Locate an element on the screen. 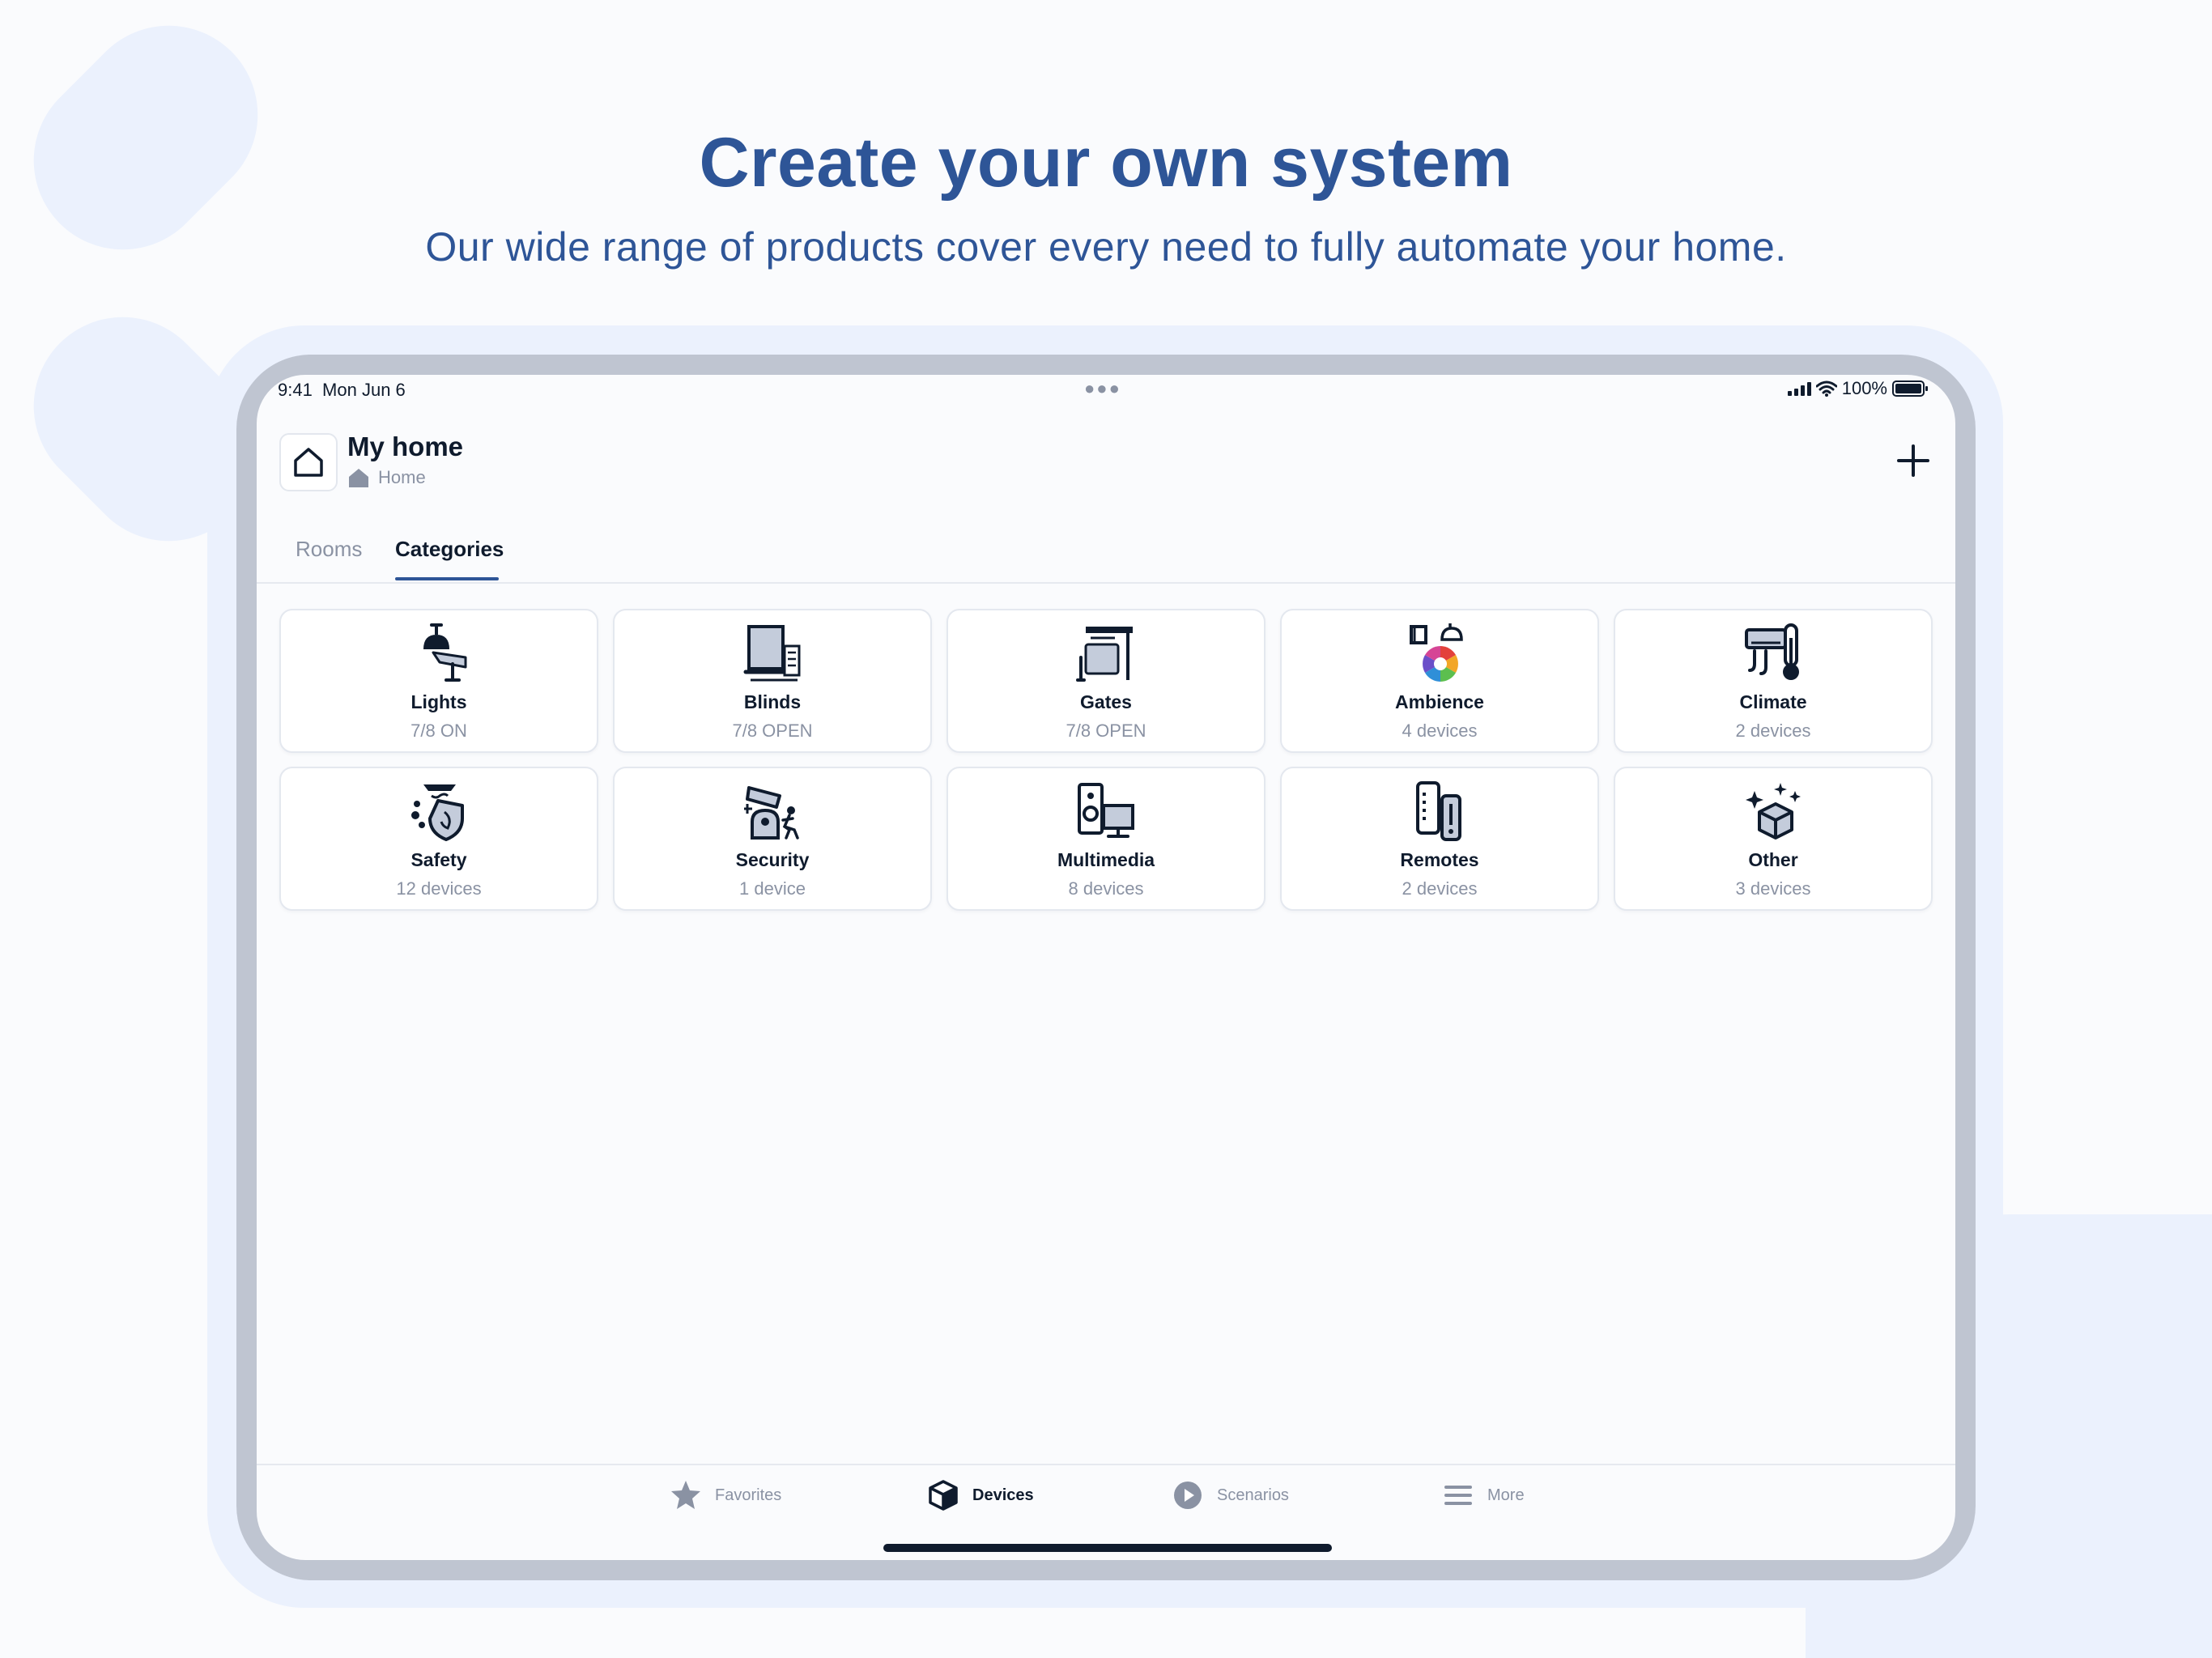 Image resolution: width=2212 pixels, height=1658 pixels. plus-icon is located at coordinates (1913, 460).